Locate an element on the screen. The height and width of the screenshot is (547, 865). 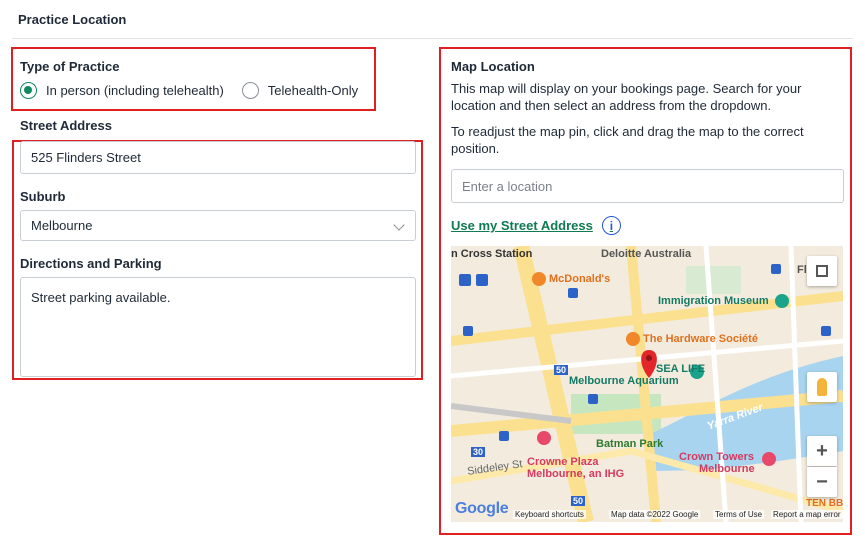
radio-telehealth-only-label: Telehealth-Only is located at coordinates (313, 90).